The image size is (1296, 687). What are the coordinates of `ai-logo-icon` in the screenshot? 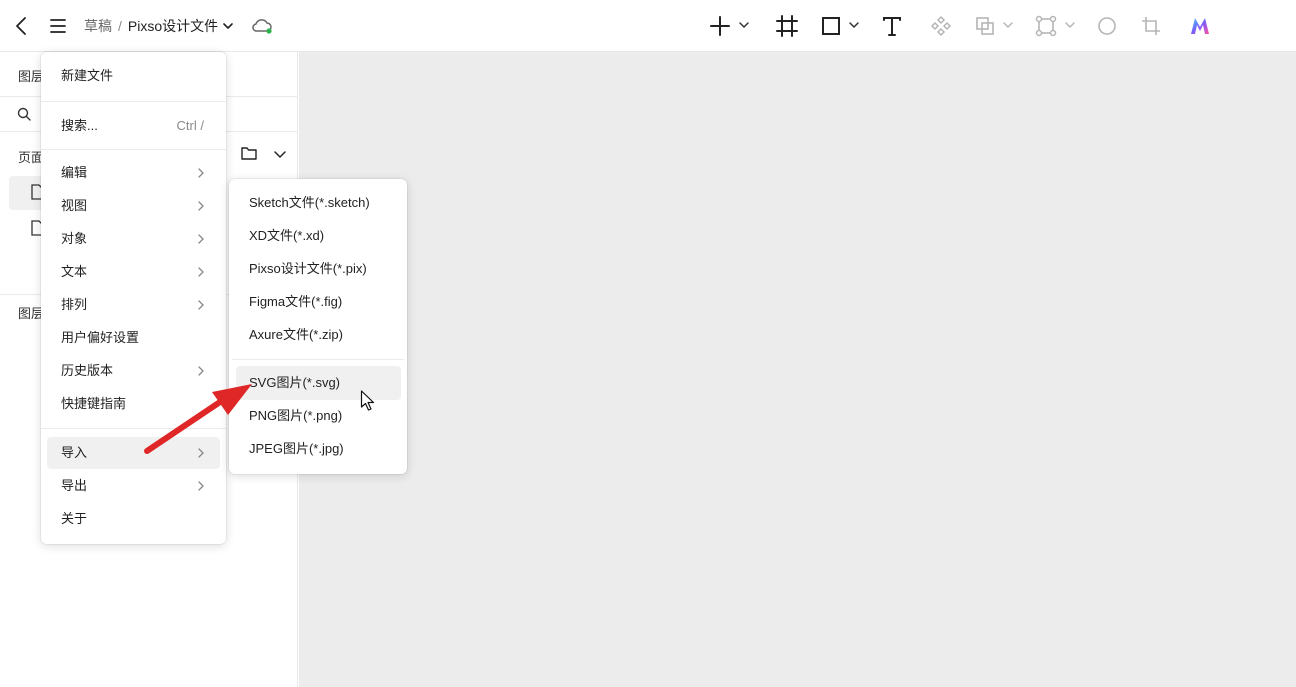 It's located at (1200, 26).